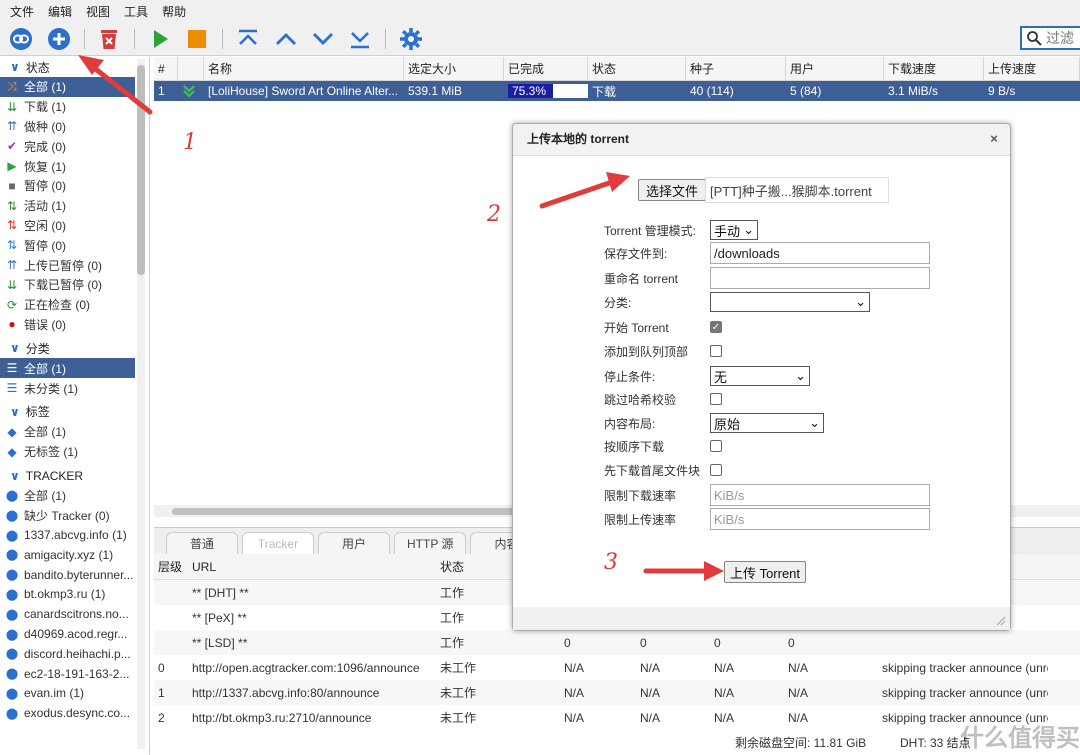 This screenshot has width=1080, height=755. I want to click on annotation-number-1: 1, so click(190, 142).